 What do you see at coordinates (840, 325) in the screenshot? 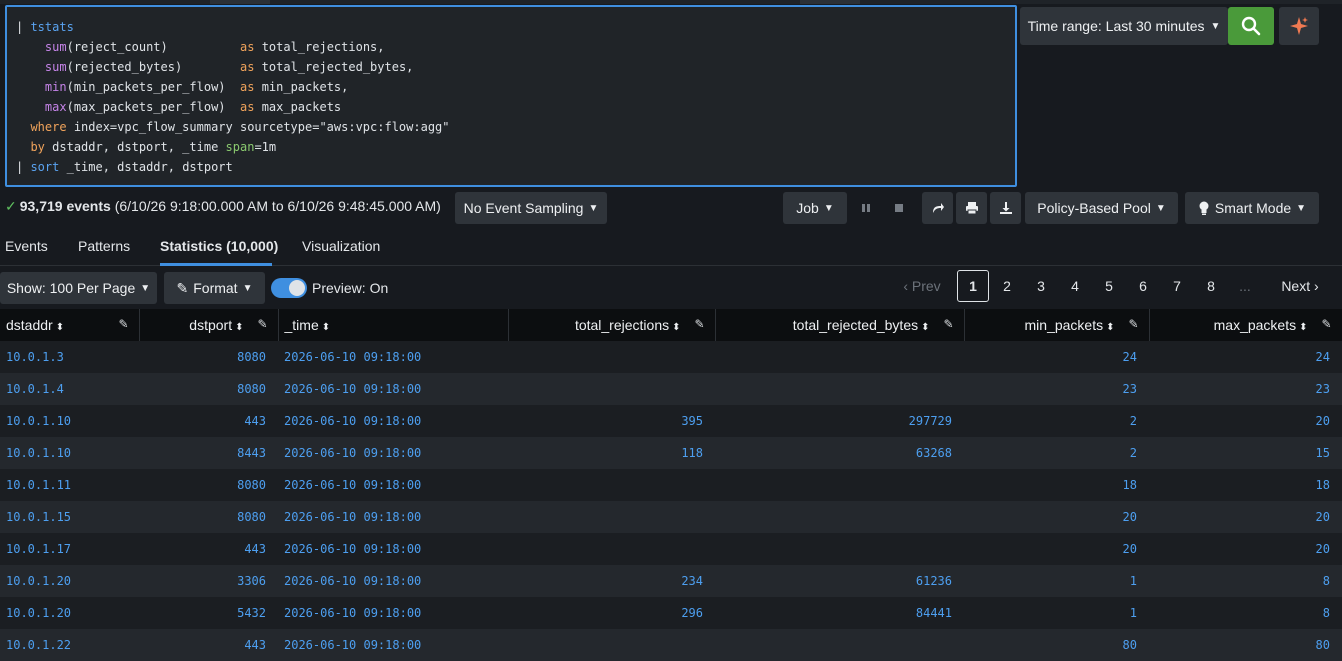
I see `column-header-total-rejected-bytes: total_rejected_bytes ⬍ ✎` at bounding box center [840, 325].